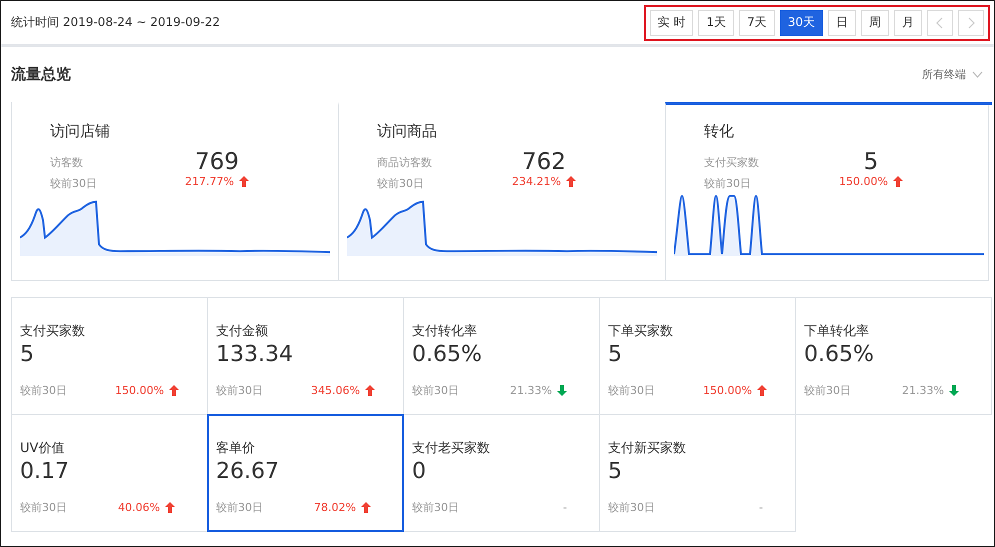 This screenshot has height=547, width=995. Describe the element at coordinates (248, 471) in the screenshot. I see `metric-value: 26.67` at that location.